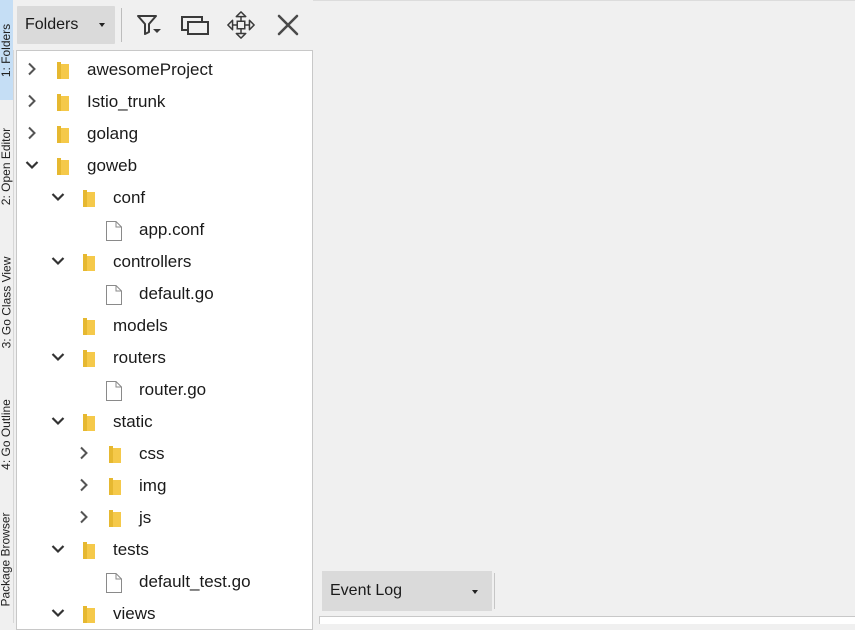 The height and width of the screenshot is (630, 855). I want to click on filter-button, so click(150, 25).